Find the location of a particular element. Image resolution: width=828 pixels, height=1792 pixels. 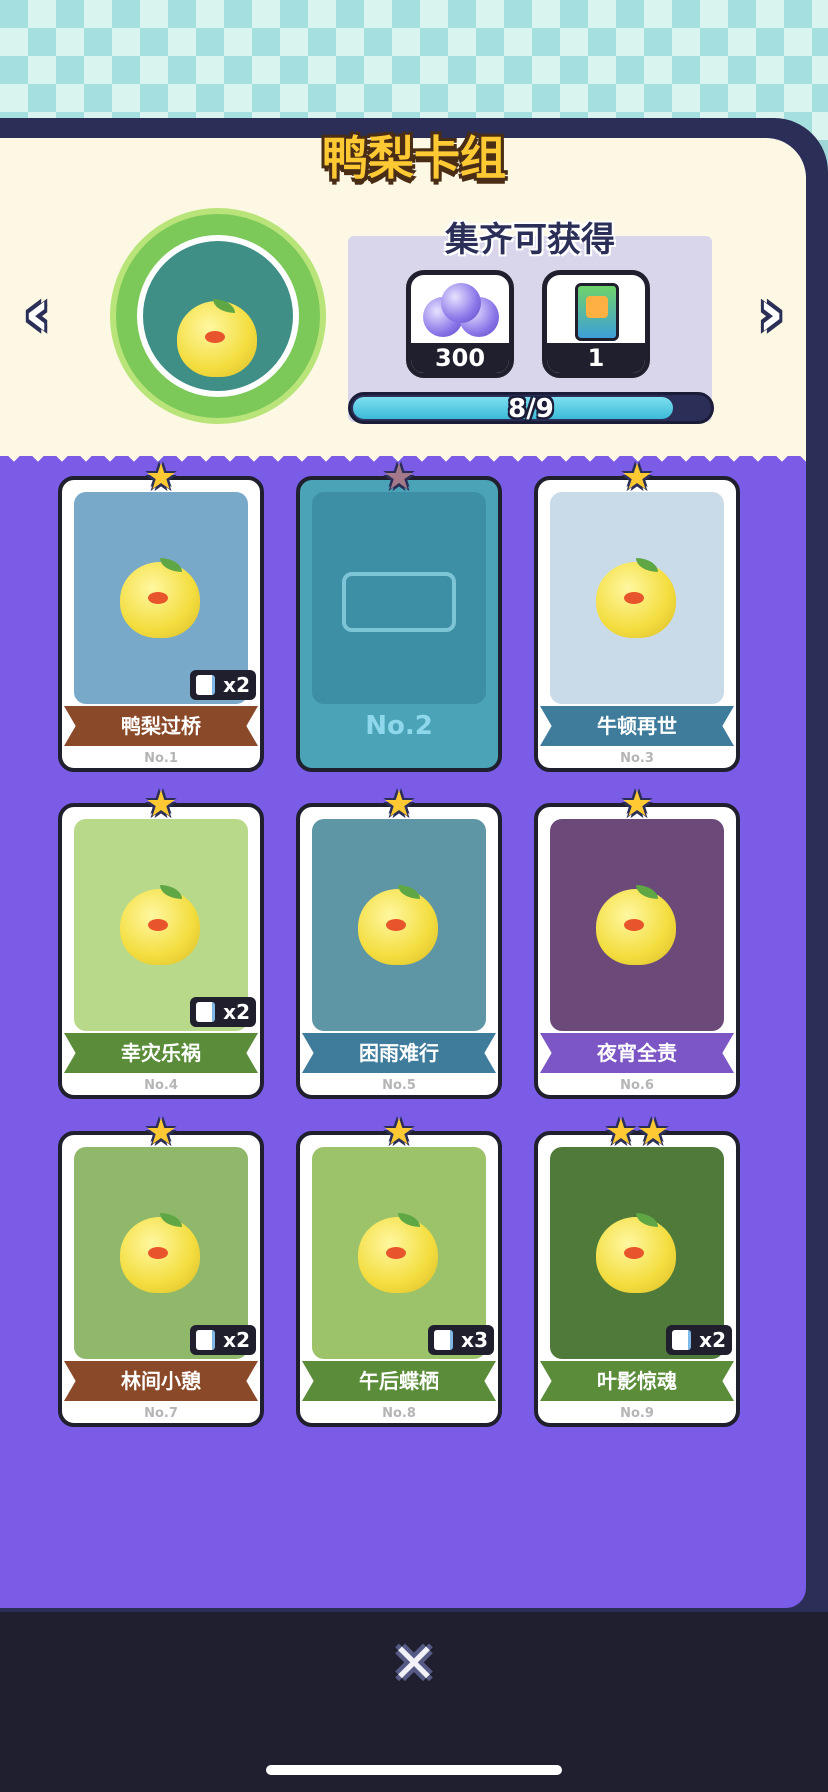

set-badge is located at coordinates (218, 316).